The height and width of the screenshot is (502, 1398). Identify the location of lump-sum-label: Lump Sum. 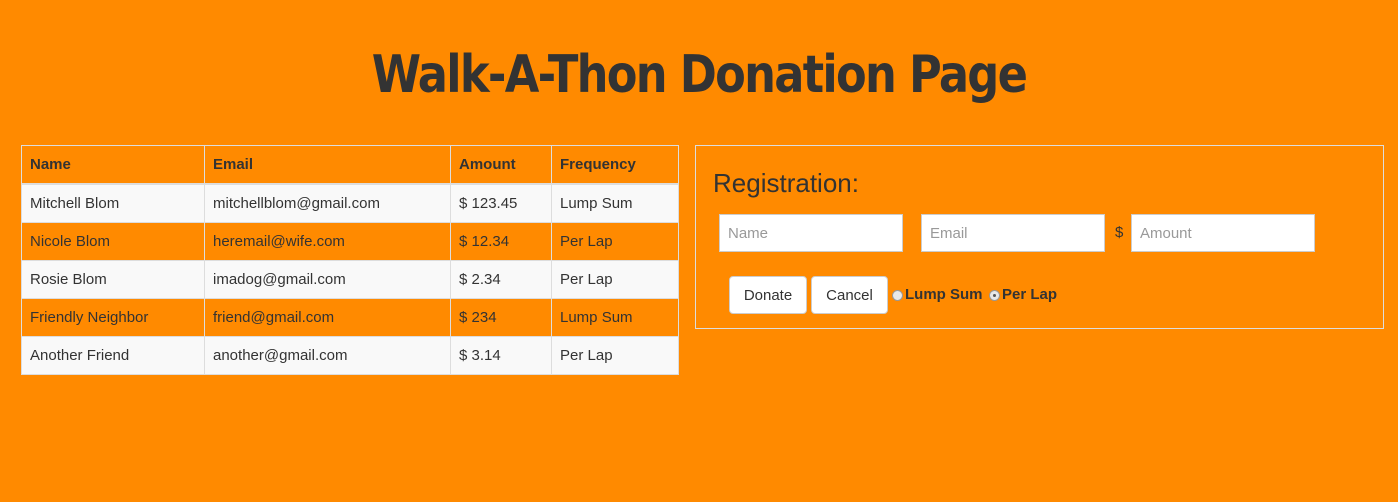
(944, 294).